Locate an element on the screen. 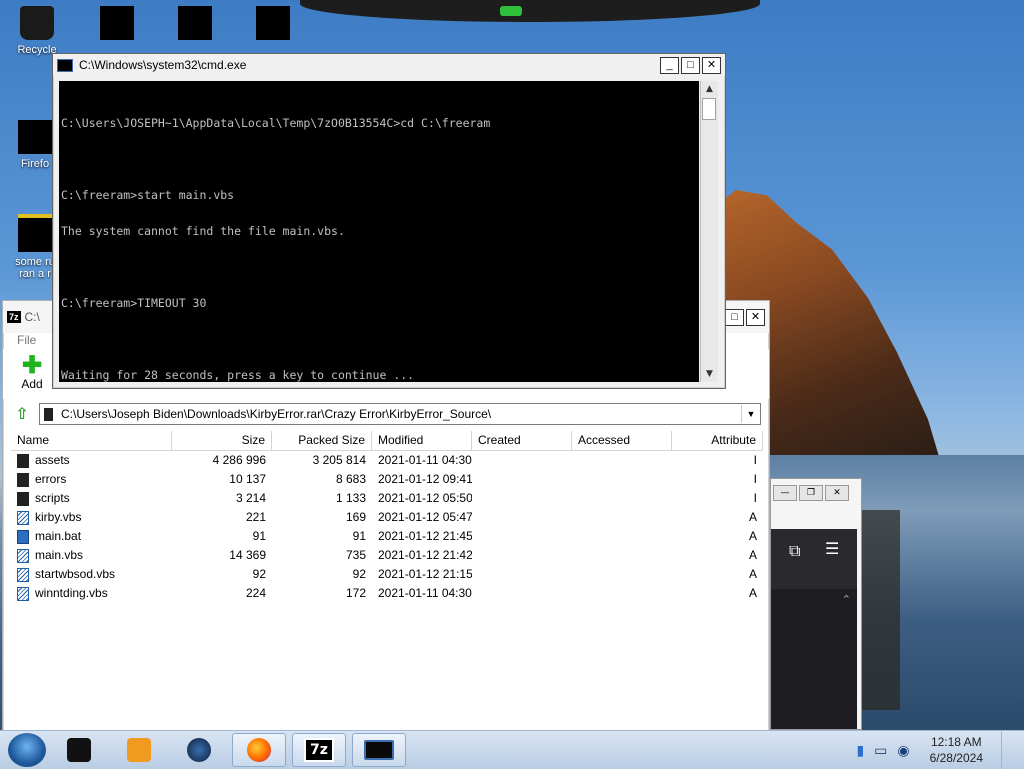  file-packed-size: 91 is located at coordinates (359, 536).